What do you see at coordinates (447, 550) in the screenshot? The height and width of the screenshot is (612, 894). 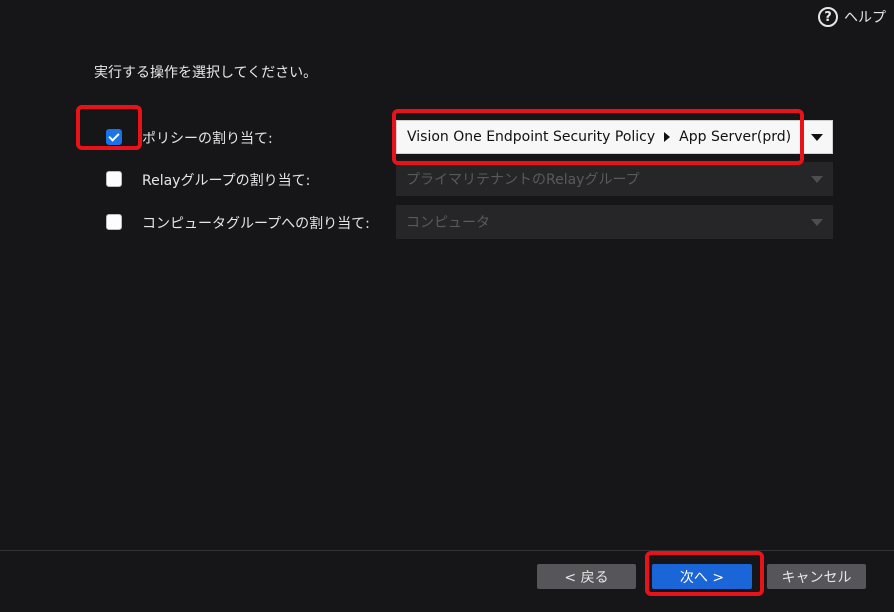 I see `footer-divider` at bounding box center [447, 550].